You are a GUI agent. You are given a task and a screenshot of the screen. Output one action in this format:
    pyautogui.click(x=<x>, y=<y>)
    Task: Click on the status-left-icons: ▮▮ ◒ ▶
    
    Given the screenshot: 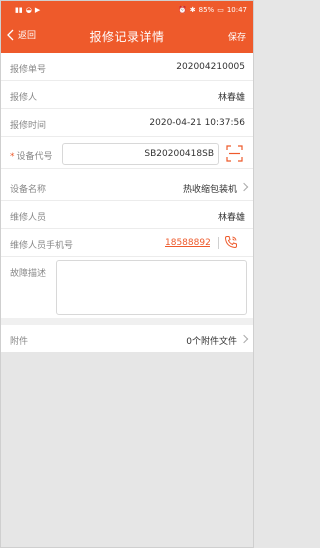 What is the action you would take?
    pyautogui.click(x=27, y=10)
    